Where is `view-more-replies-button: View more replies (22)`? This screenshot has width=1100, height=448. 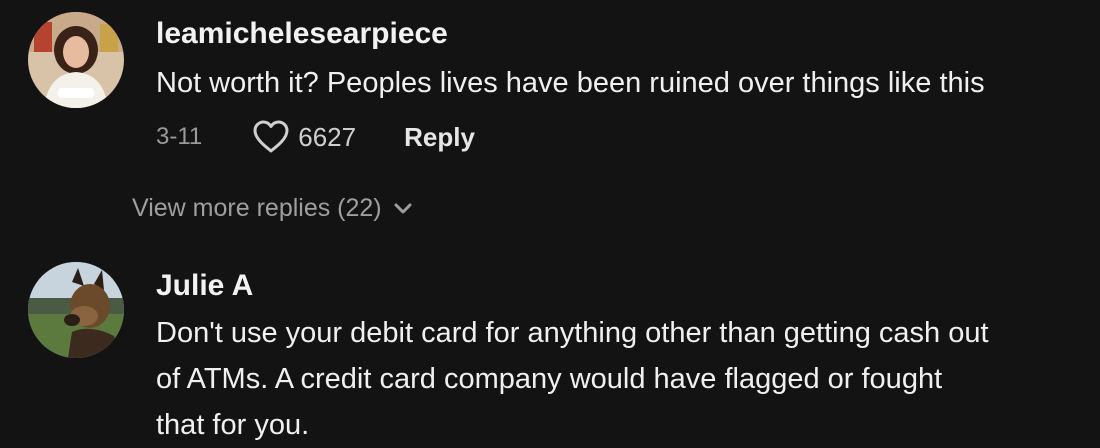
view-more-replies-button: View more replies (22) is located at coordinates (272, 208).